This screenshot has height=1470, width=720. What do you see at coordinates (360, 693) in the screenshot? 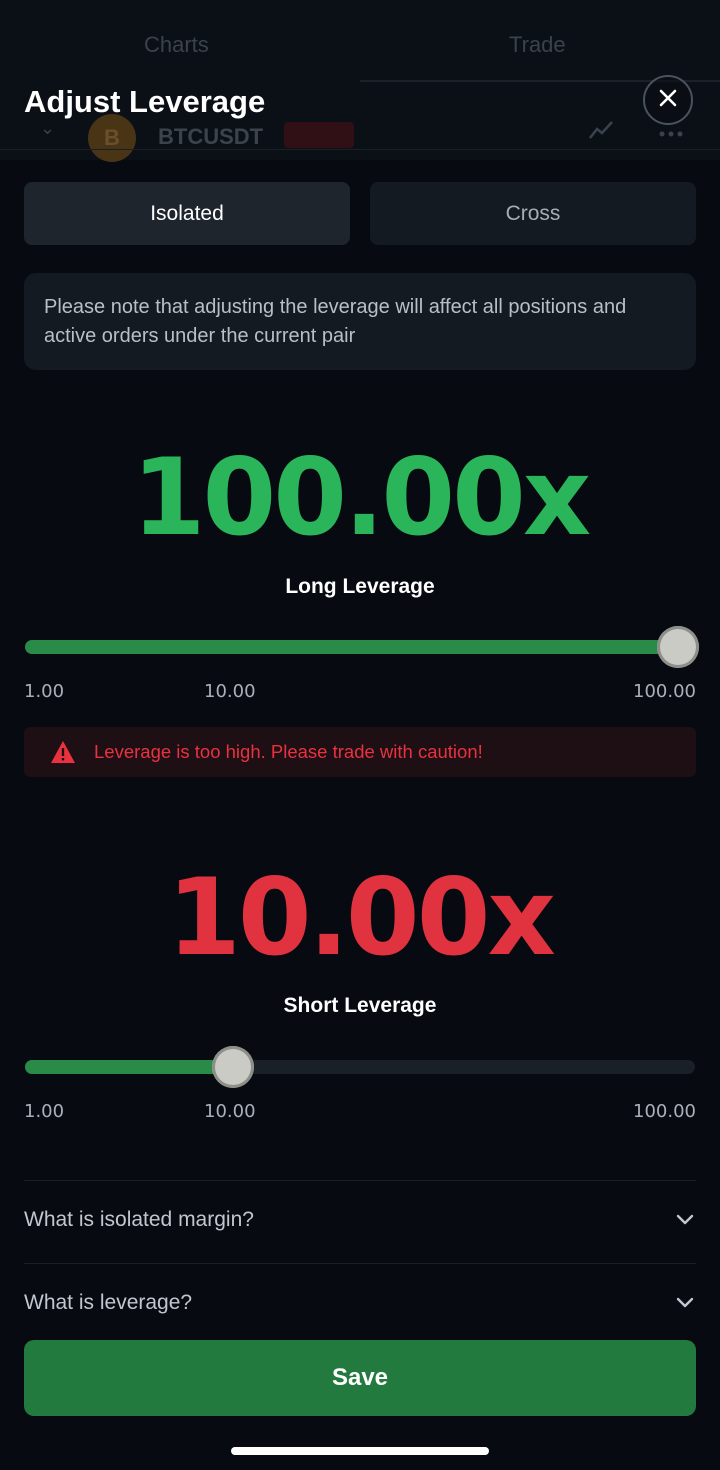
I see `long-slider-ticks: 1.00 10.00 100.00` at bounding box center [360, 693].